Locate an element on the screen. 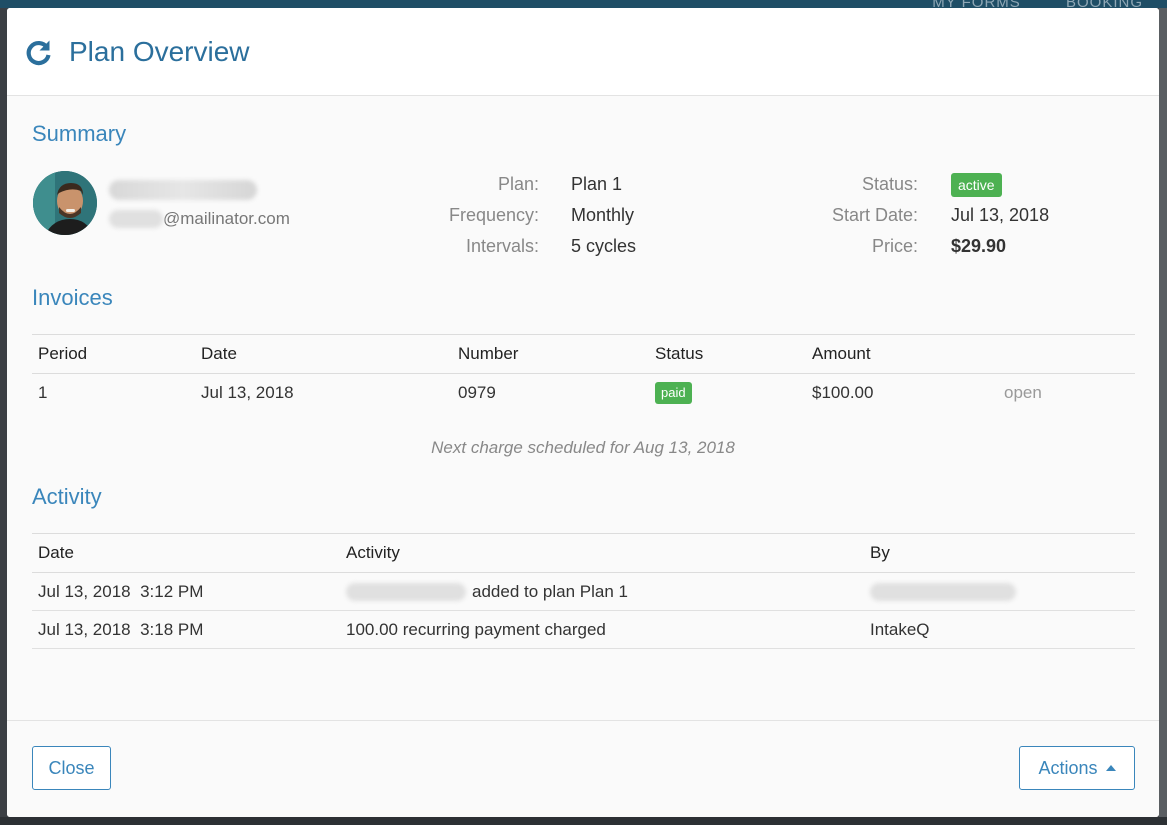 The height and width of the screenshot is (825, 1167). activity-title: Activity is located at coordinates (67, 496).